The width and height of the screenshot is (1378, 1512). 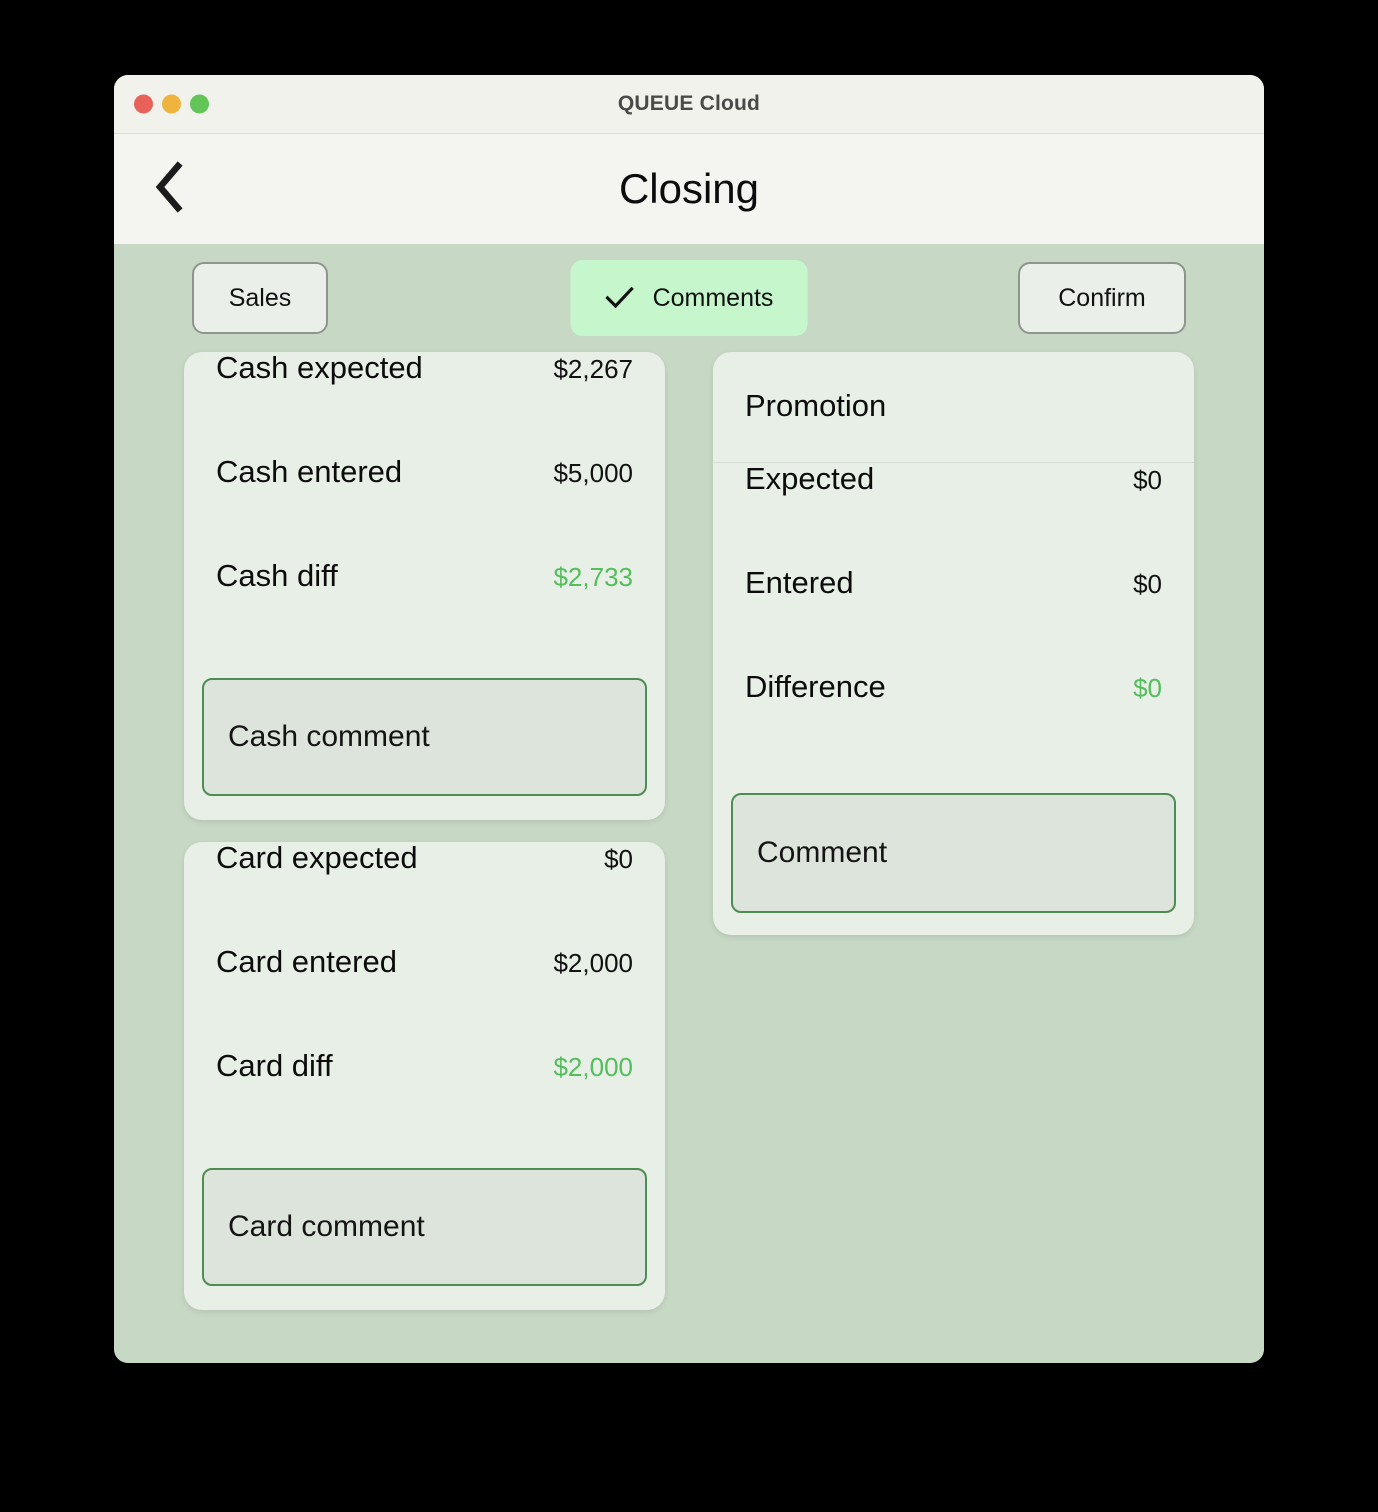 I want to click on promotion-entered-value: $0, so click(x=1147, y=584).